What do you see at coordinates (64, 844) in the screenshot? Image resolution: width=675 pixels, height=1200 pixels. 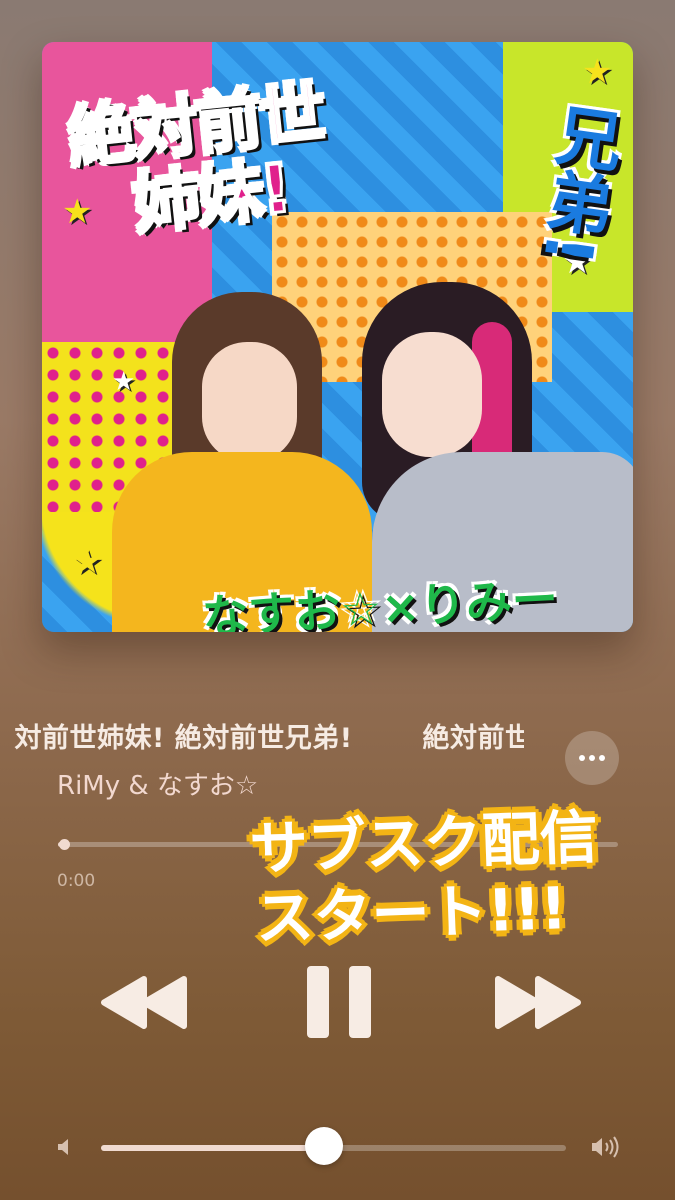 I see `playback-scrubber-knob` at bounding box center [64, 844].